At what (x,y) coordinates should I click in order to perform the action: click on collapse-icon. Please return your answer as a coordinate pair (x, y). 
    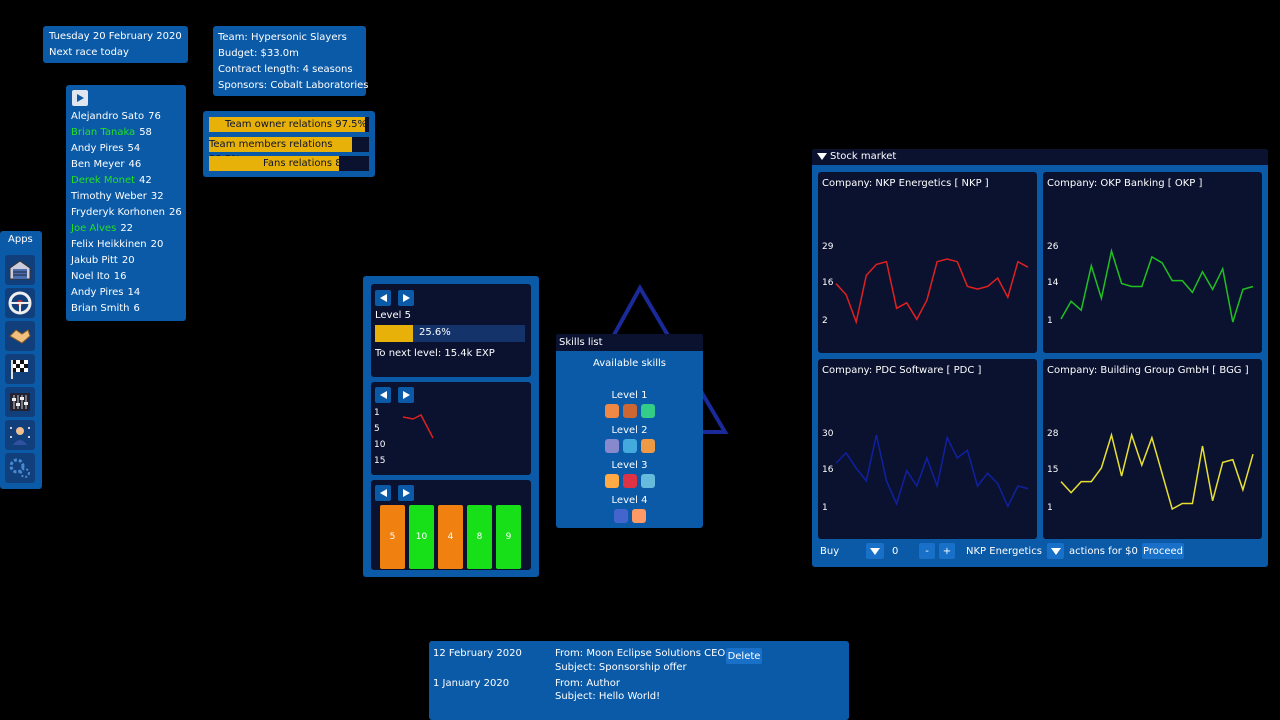
    Looking at the image, I should click on (822, 156).